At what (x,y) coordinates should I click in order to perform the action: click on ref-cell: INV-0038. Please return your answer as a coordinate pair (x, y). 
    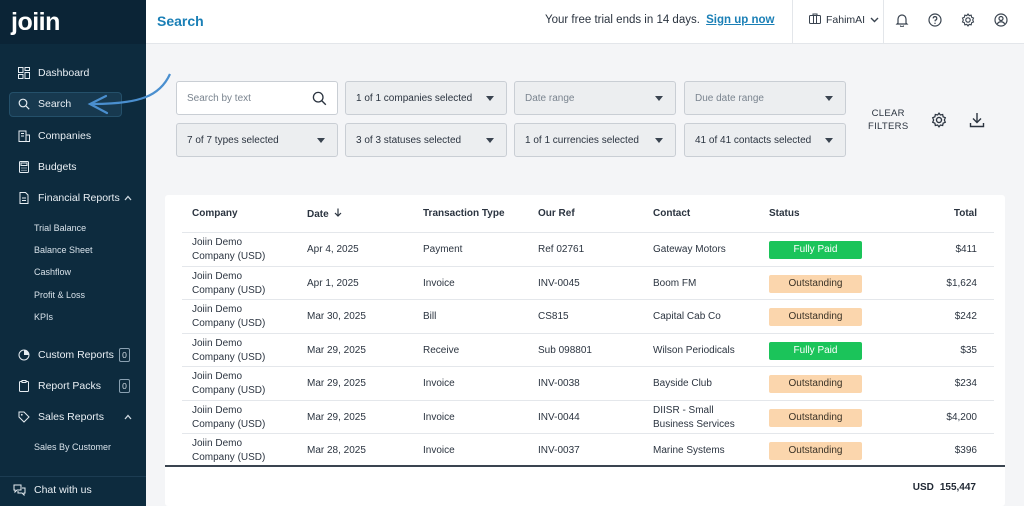
    Looking at the image, I should click on (559, 383).